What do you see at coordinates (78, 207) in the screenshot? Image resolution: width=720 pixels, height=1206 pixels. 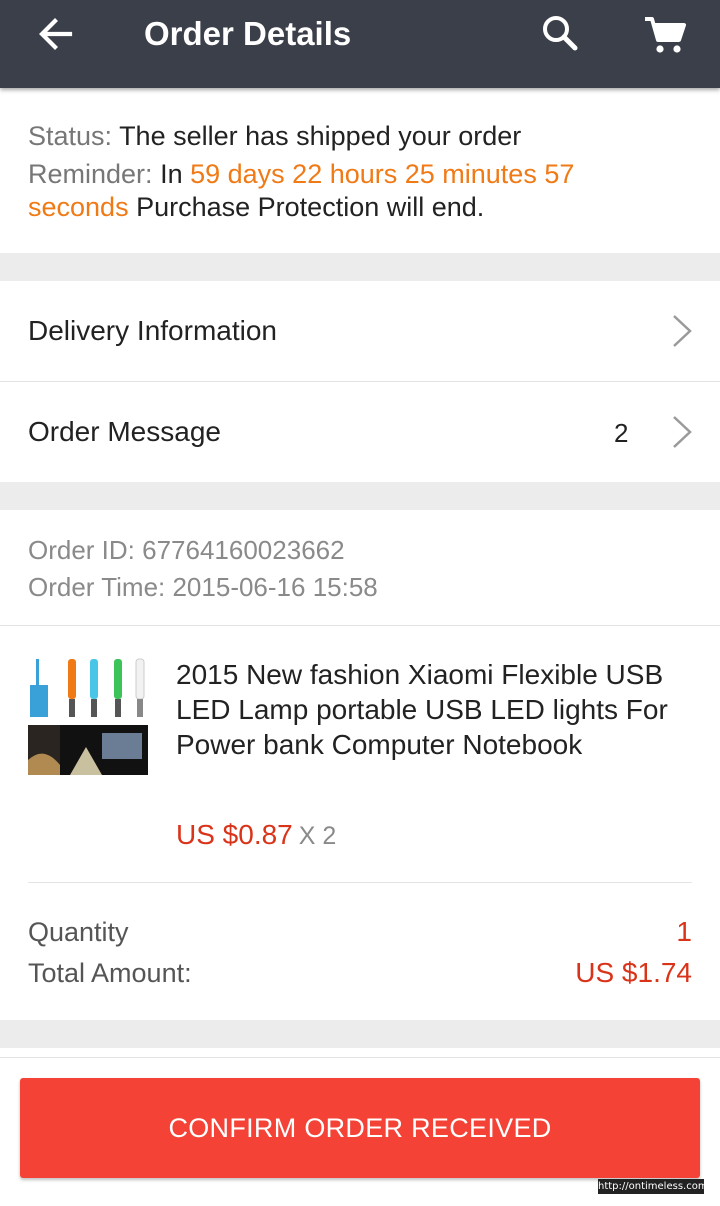 I see `countdown-timer-end: seconds` at bounding box center [78, 207].